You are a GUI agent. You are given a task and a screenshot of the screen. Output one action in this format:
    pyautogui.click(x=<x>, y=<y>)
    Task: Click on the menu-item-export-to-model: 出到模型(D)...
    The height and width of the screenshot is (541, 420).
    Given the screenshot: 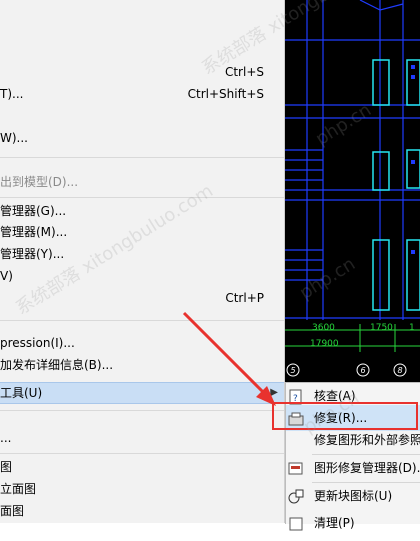 What is the action you would take?
    pyautogui.click(x=142, y=182)
    